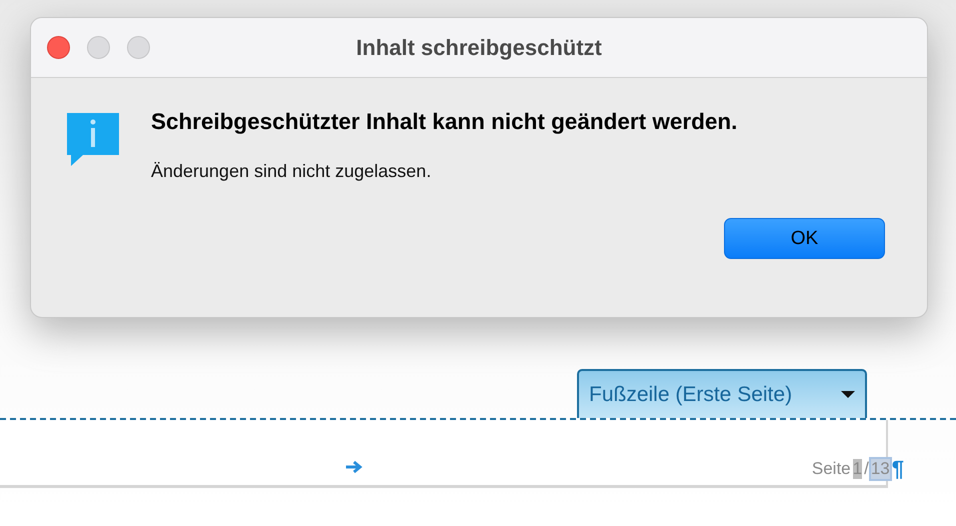 Image resolution: width=956 pixels, height=526 pixels. I want to click on dialog-message: Änderungen sind nicht zugelassen., so click(291, 171).